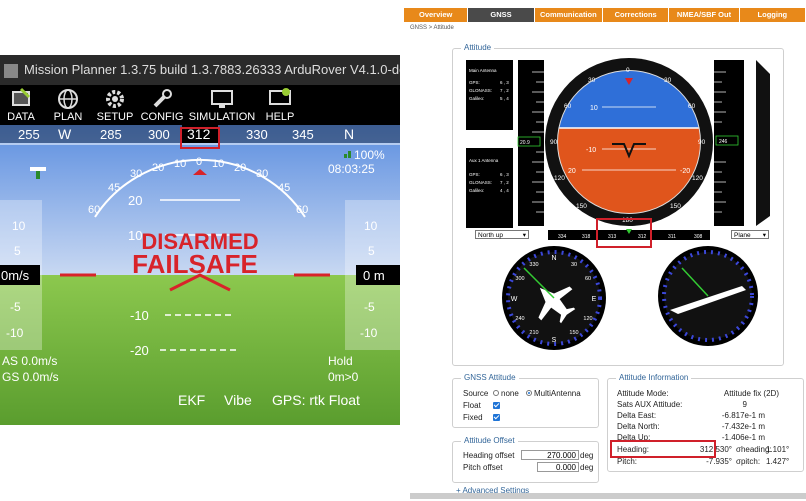 Image resolution: width=806 pixels, height=501 pixels. What do you see at coordinates (222, 99) in the screenshot?
I see `monitor-icon` at bounding box center [222, 99].